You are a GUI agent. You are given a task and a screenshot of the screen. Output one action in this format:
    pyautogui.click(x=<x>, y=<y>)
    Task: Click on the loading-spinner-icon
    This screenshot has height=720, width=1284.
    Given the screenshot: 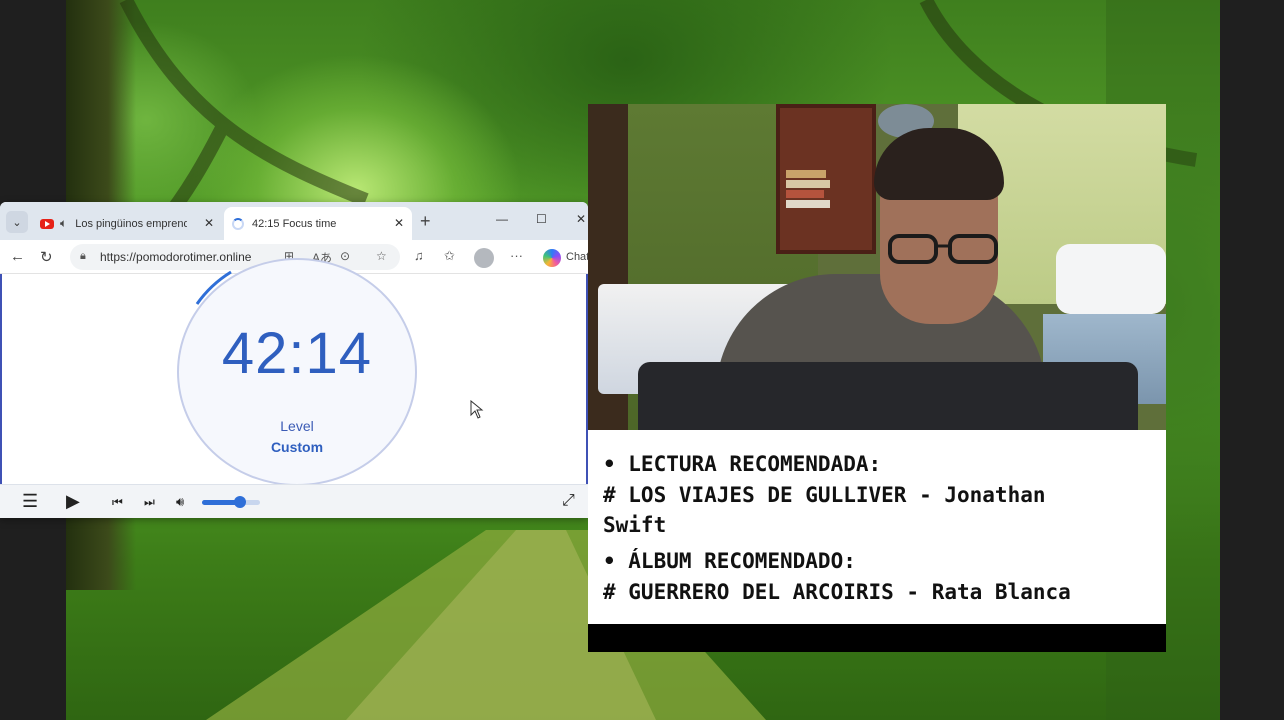 What is the action you would take?
    pyautogui.click(x=238, y=223)
    